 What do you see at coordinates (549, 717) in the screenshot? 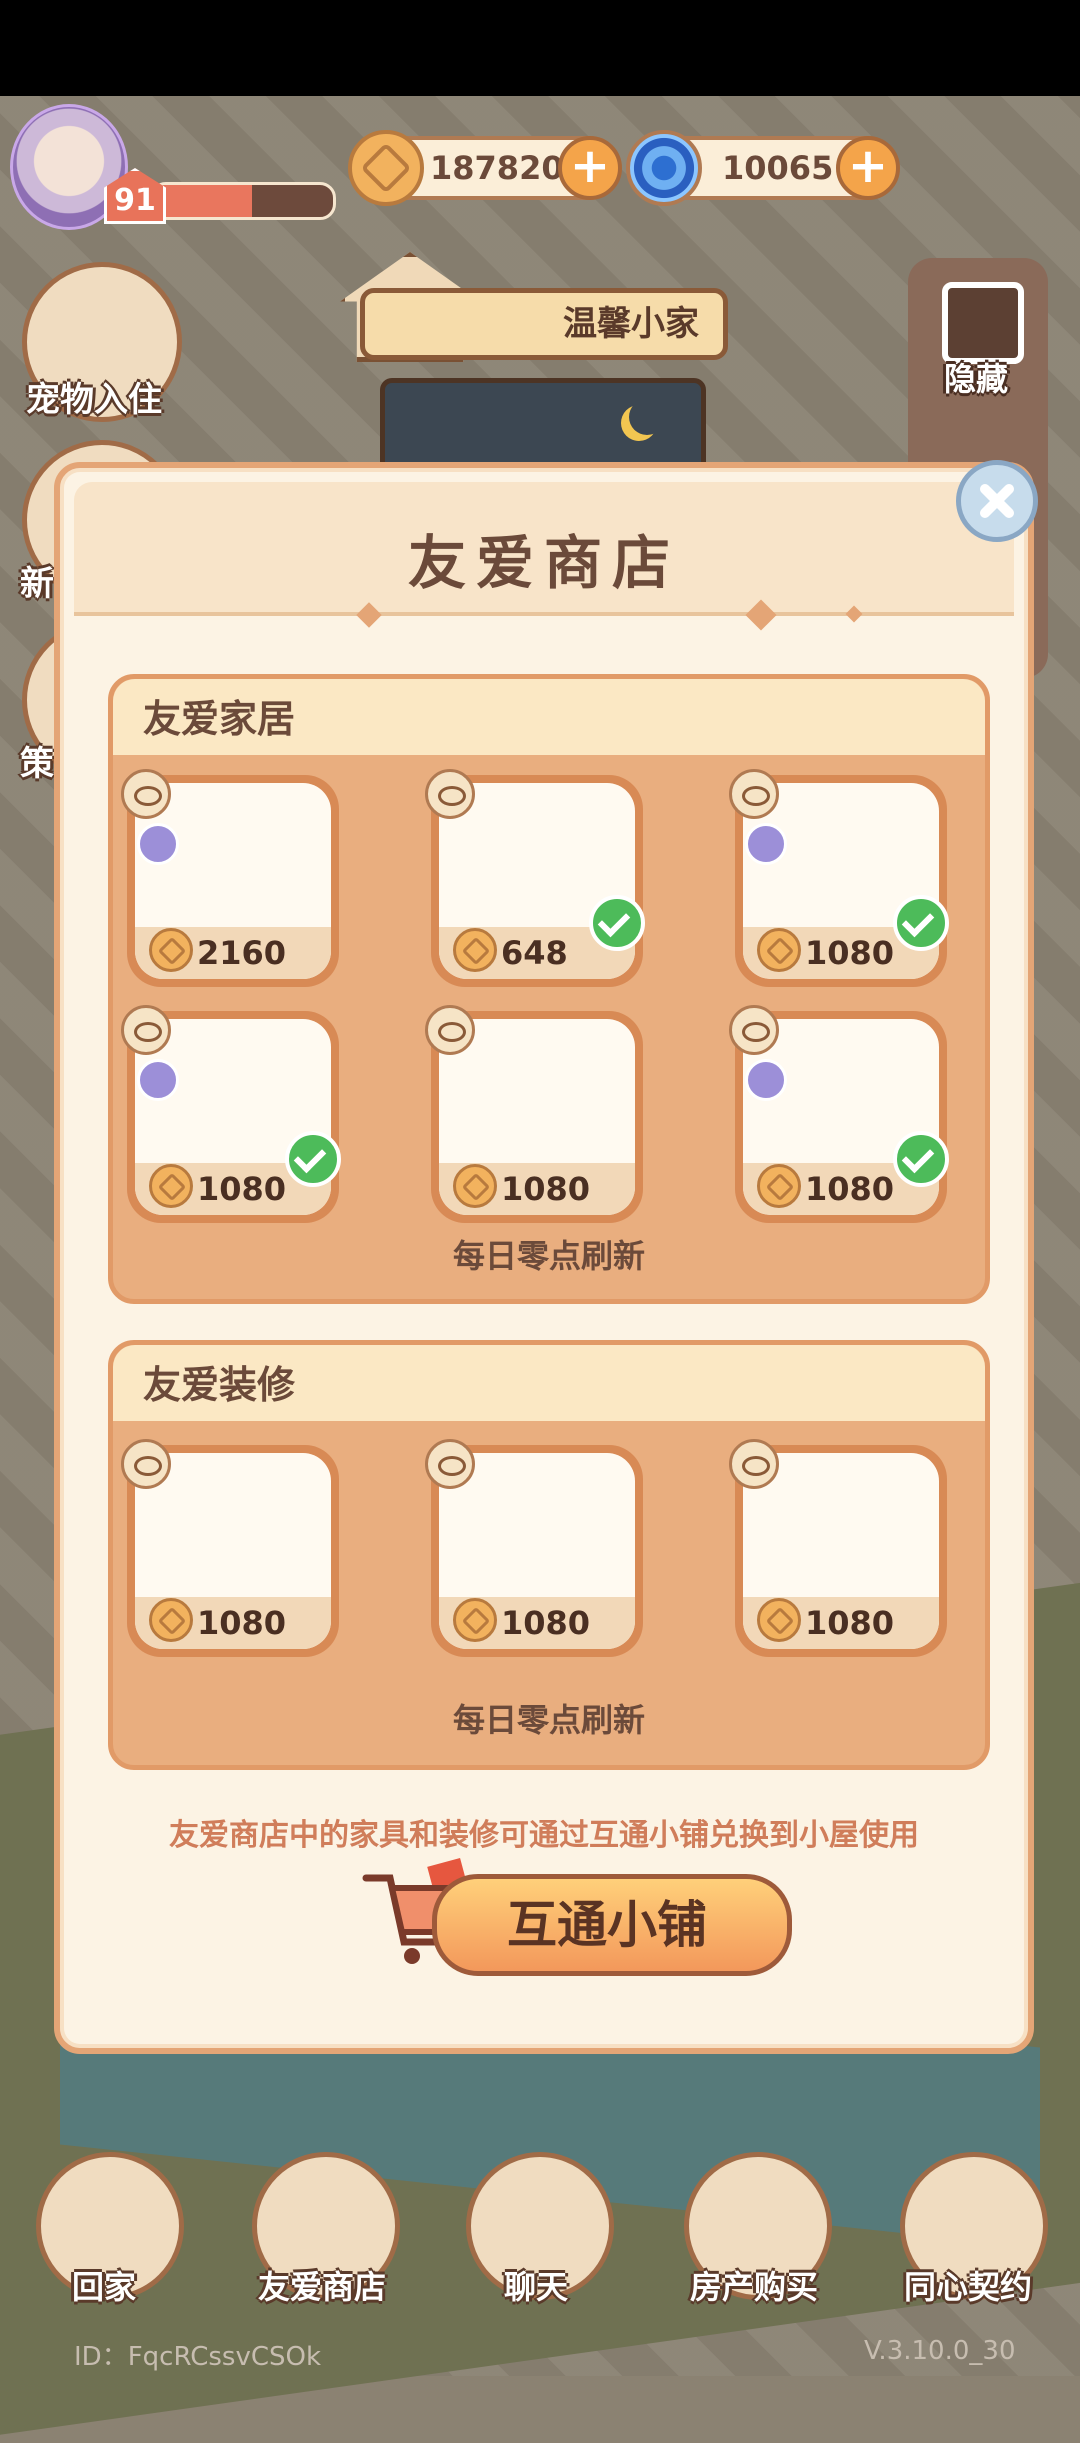
I see `furniture-section-header: 友爱家居` at bounding box center [549, 717].